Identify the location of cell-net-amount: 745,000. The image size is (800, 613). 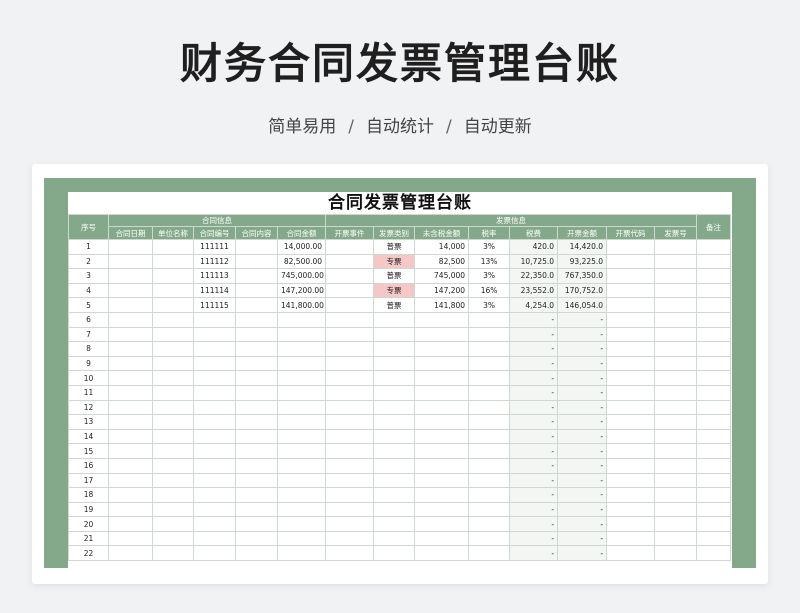
(442, 276).